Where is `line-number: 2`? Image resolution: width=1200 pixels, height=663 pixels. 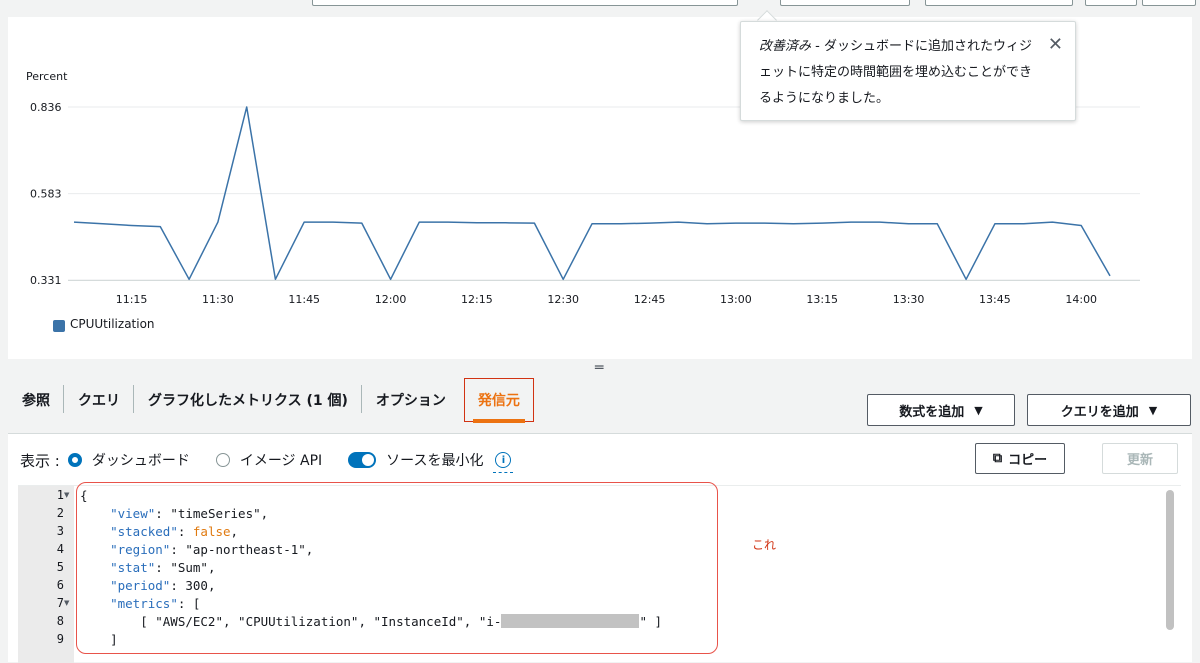
line-number: 2 is located at coordinates (60, 513).